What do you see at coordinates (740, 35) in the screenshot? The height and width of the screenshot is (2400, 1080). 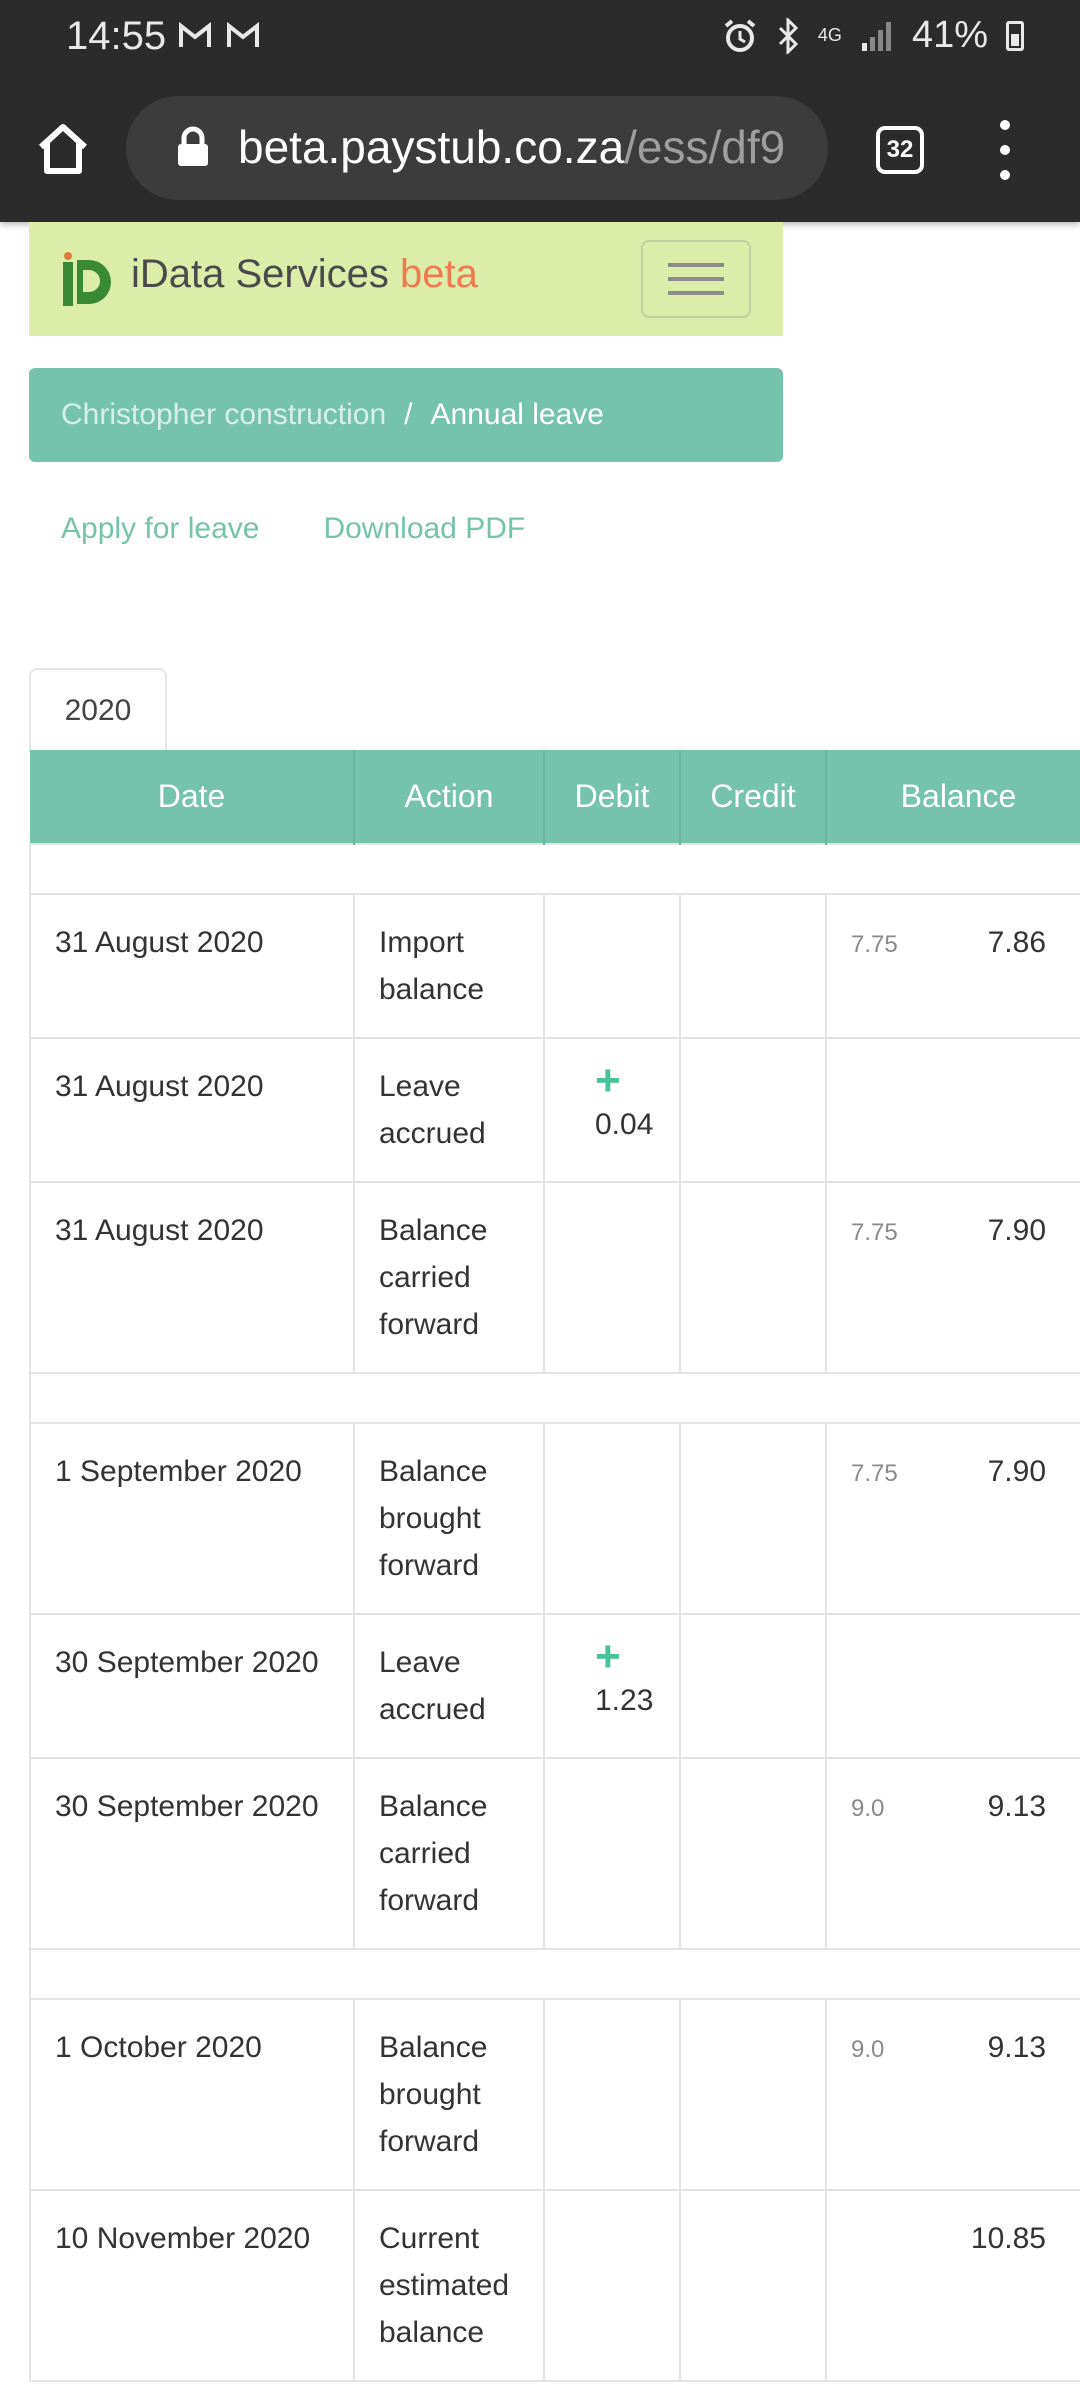 I see `alarm-icon` at bounding box center [740, 35].